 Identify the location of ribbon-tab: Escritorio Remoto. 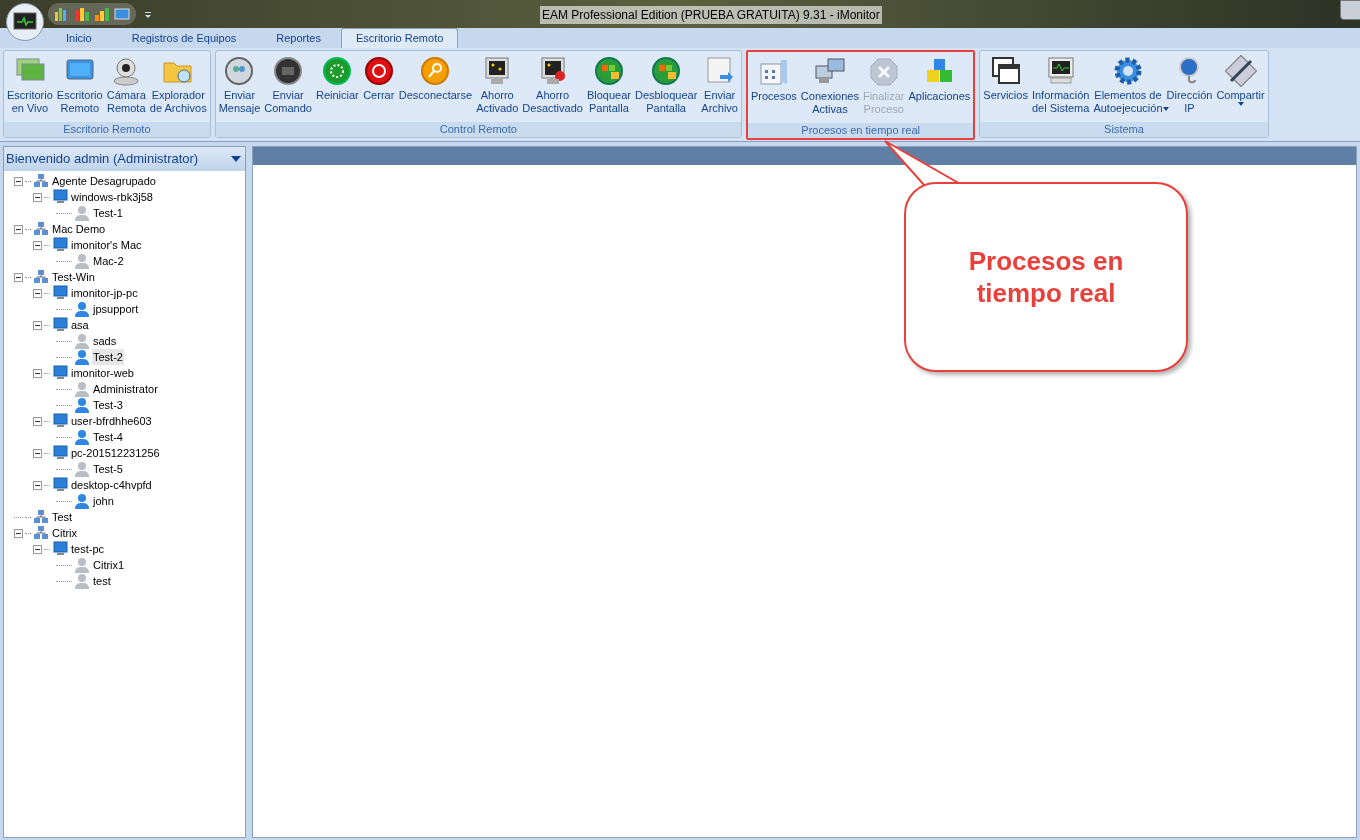
(399, 38).